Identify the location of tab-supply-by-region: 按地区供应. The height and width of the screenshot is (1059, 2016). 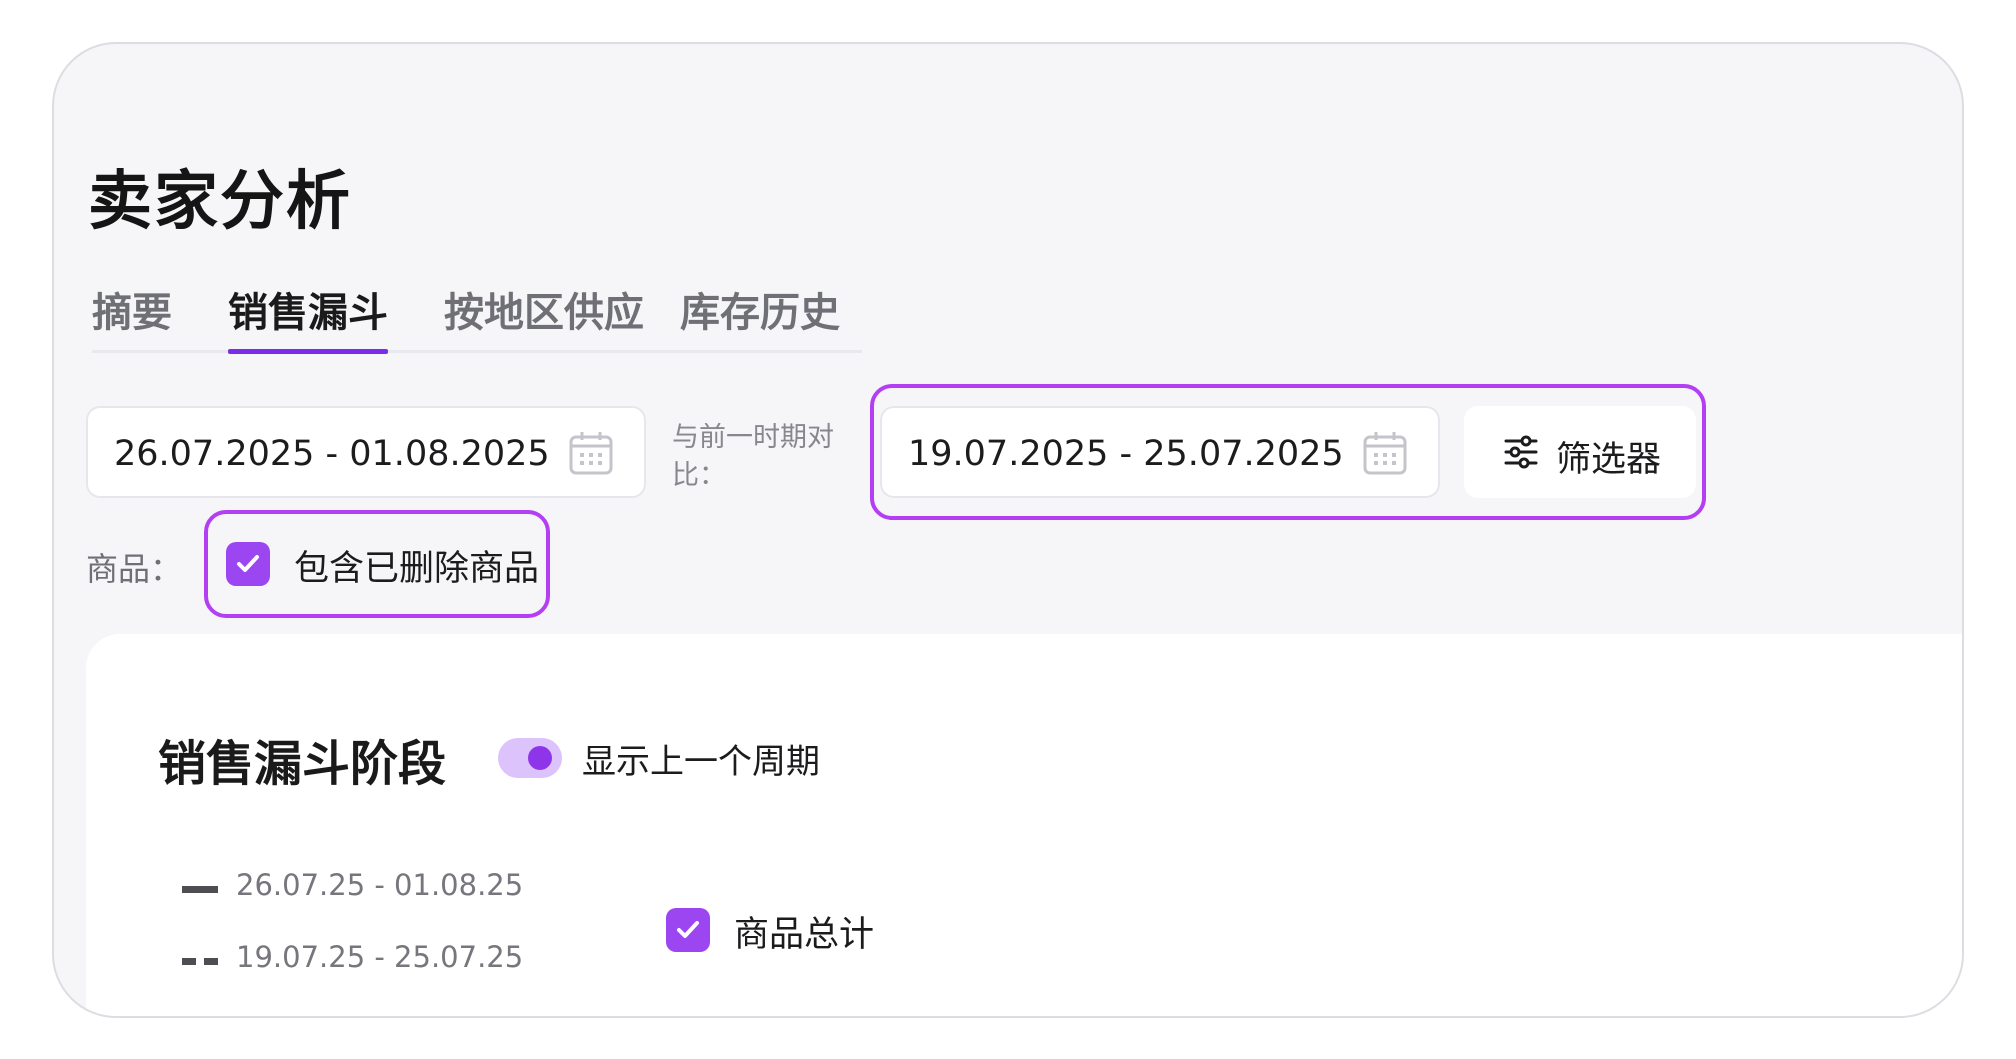
(544, 315).